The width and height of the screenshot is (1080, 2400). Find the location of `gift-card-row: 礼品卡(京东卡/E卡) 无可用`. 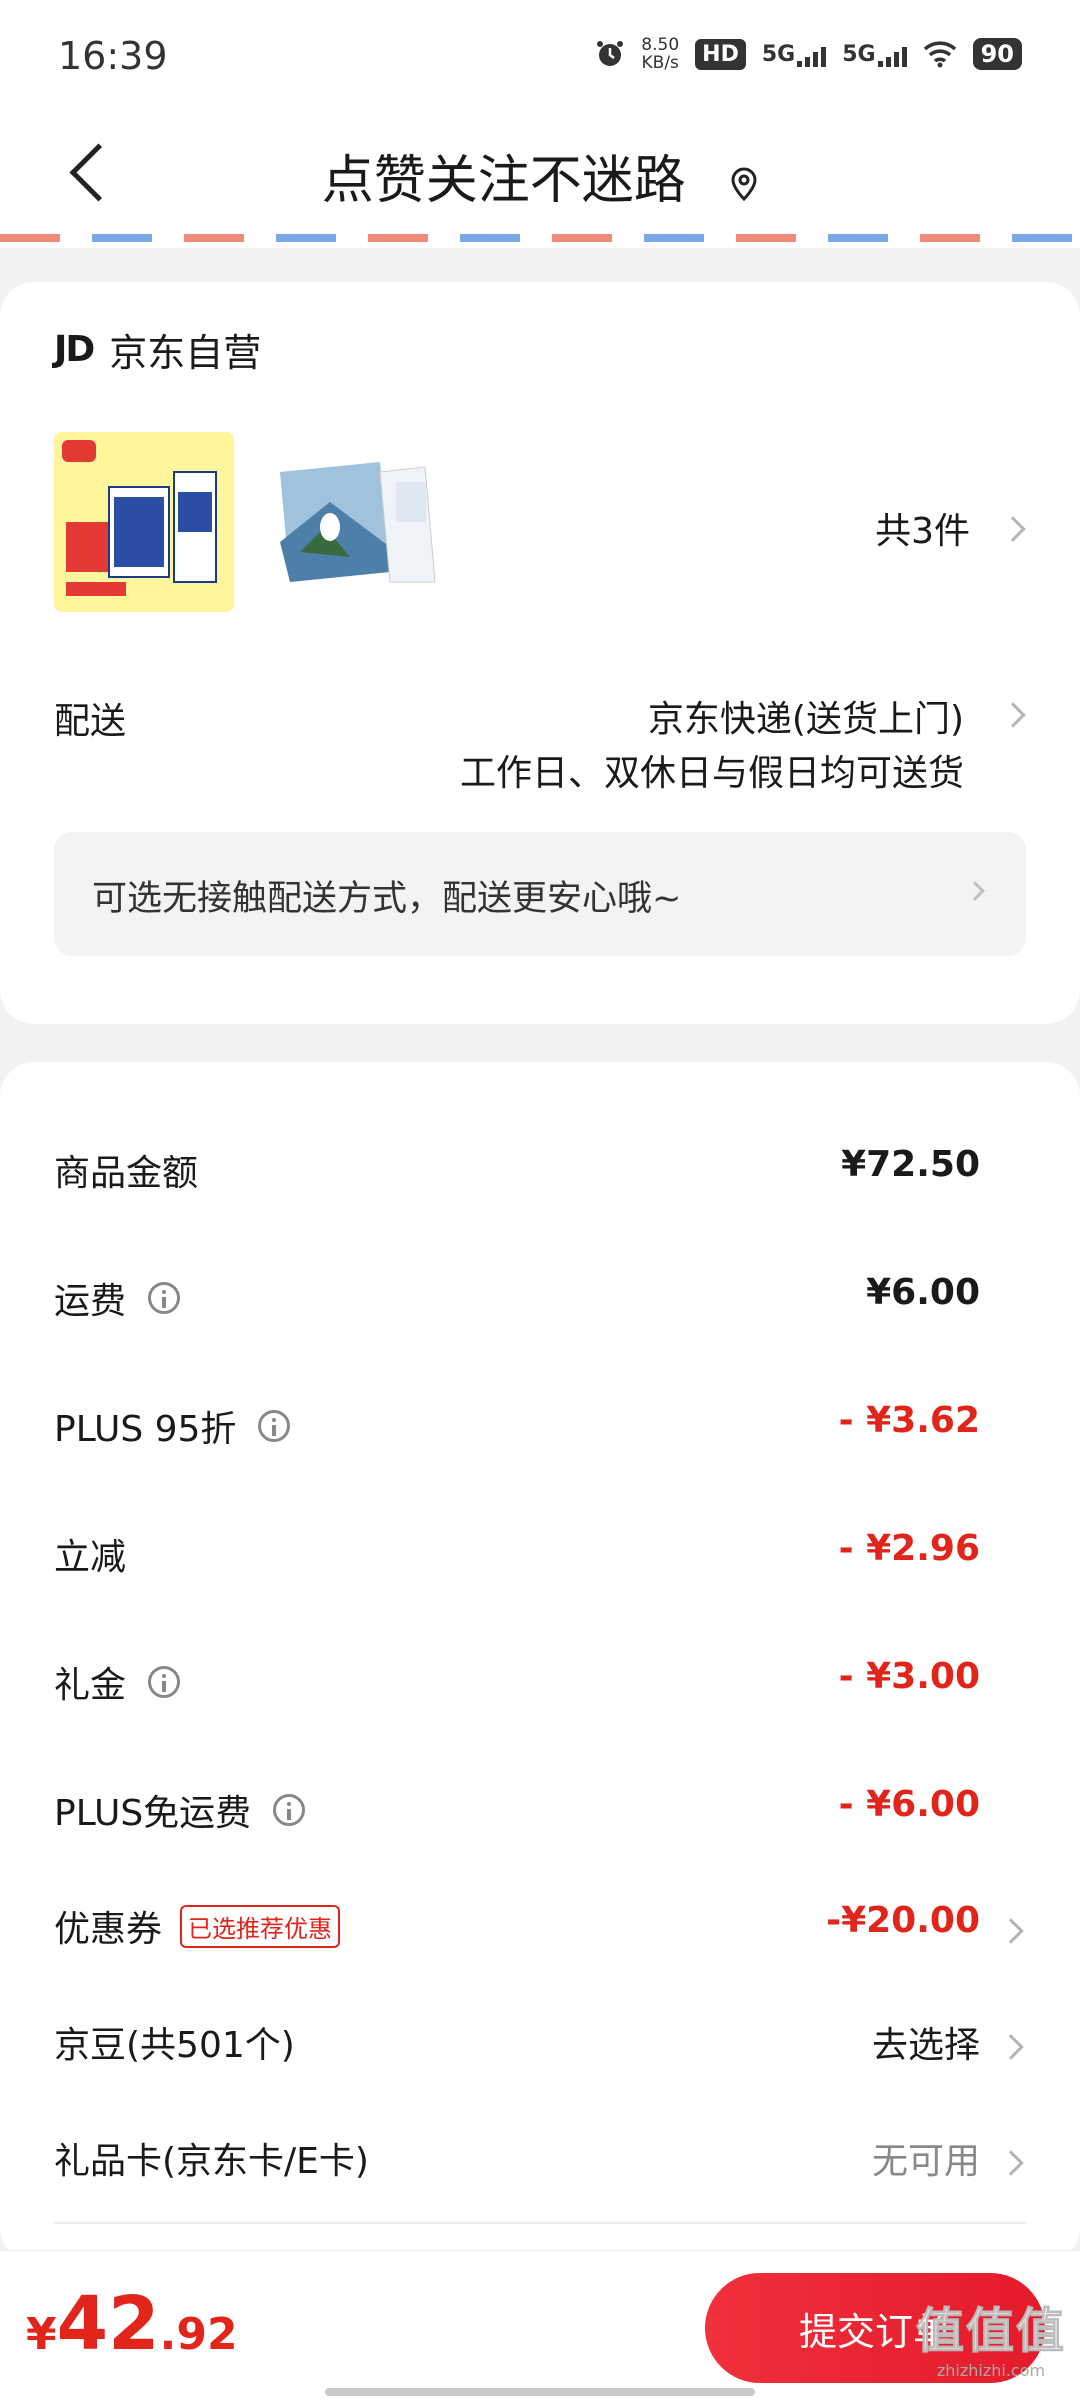

gift-card-row: 礼品卡(京东卡/E卡) 无可用 is located at coordinates (540, 2172).